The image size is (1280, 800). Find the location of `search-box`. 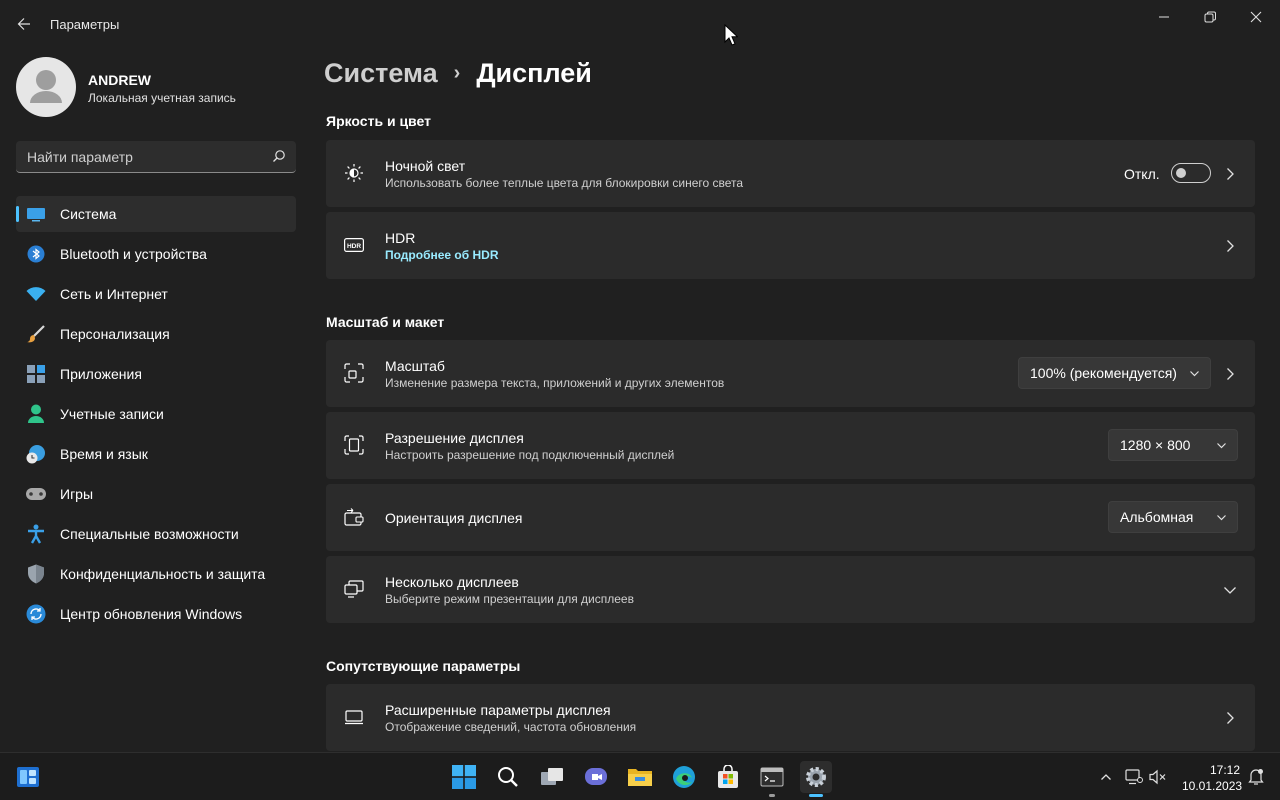

search-box is located at coordinates (156, 157).